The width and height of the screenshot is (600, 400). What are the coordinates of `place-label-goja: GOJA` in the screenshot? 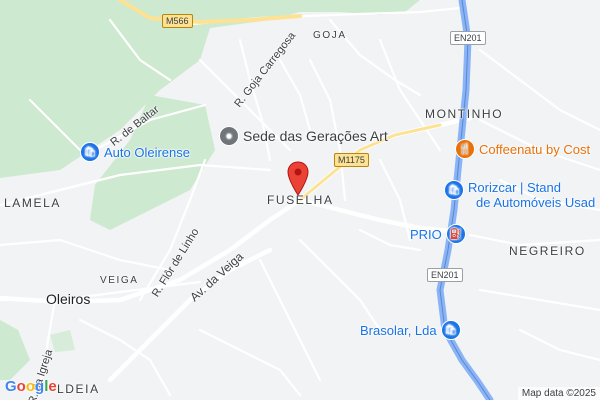 It's located at (330, 35).